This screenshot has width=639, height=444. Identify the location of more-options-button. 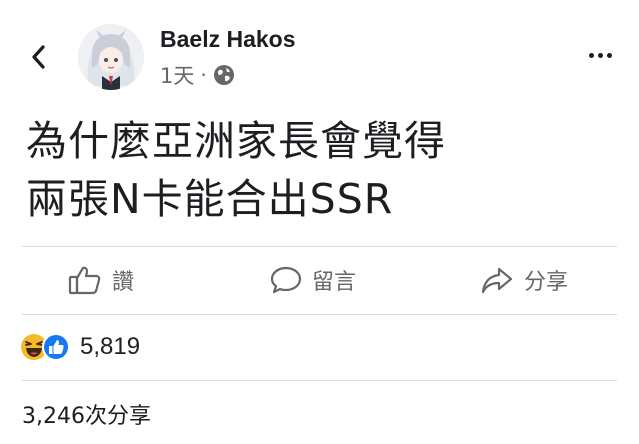
(600, 55).